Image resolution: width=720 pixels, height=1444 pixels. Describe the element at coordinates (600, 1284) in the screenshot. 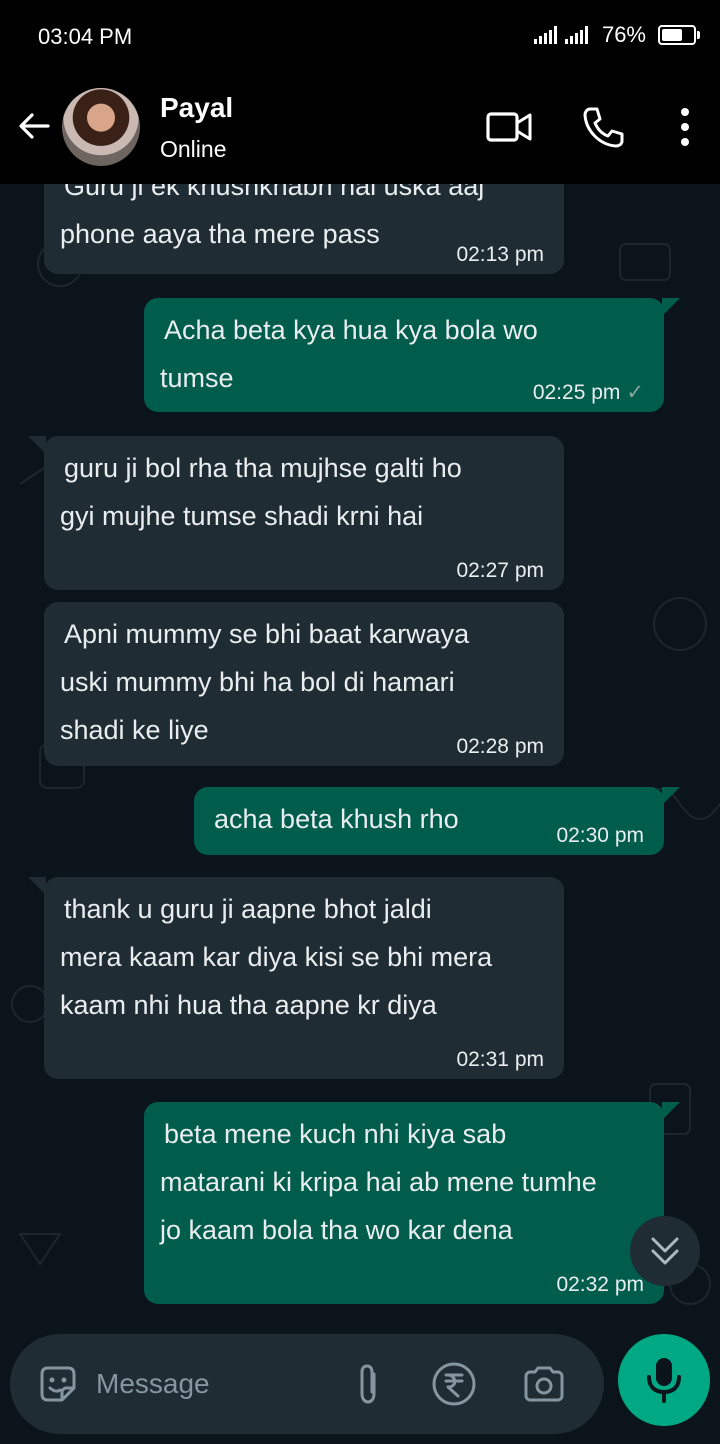

I see `message-time: 02:32 pm` at that location.